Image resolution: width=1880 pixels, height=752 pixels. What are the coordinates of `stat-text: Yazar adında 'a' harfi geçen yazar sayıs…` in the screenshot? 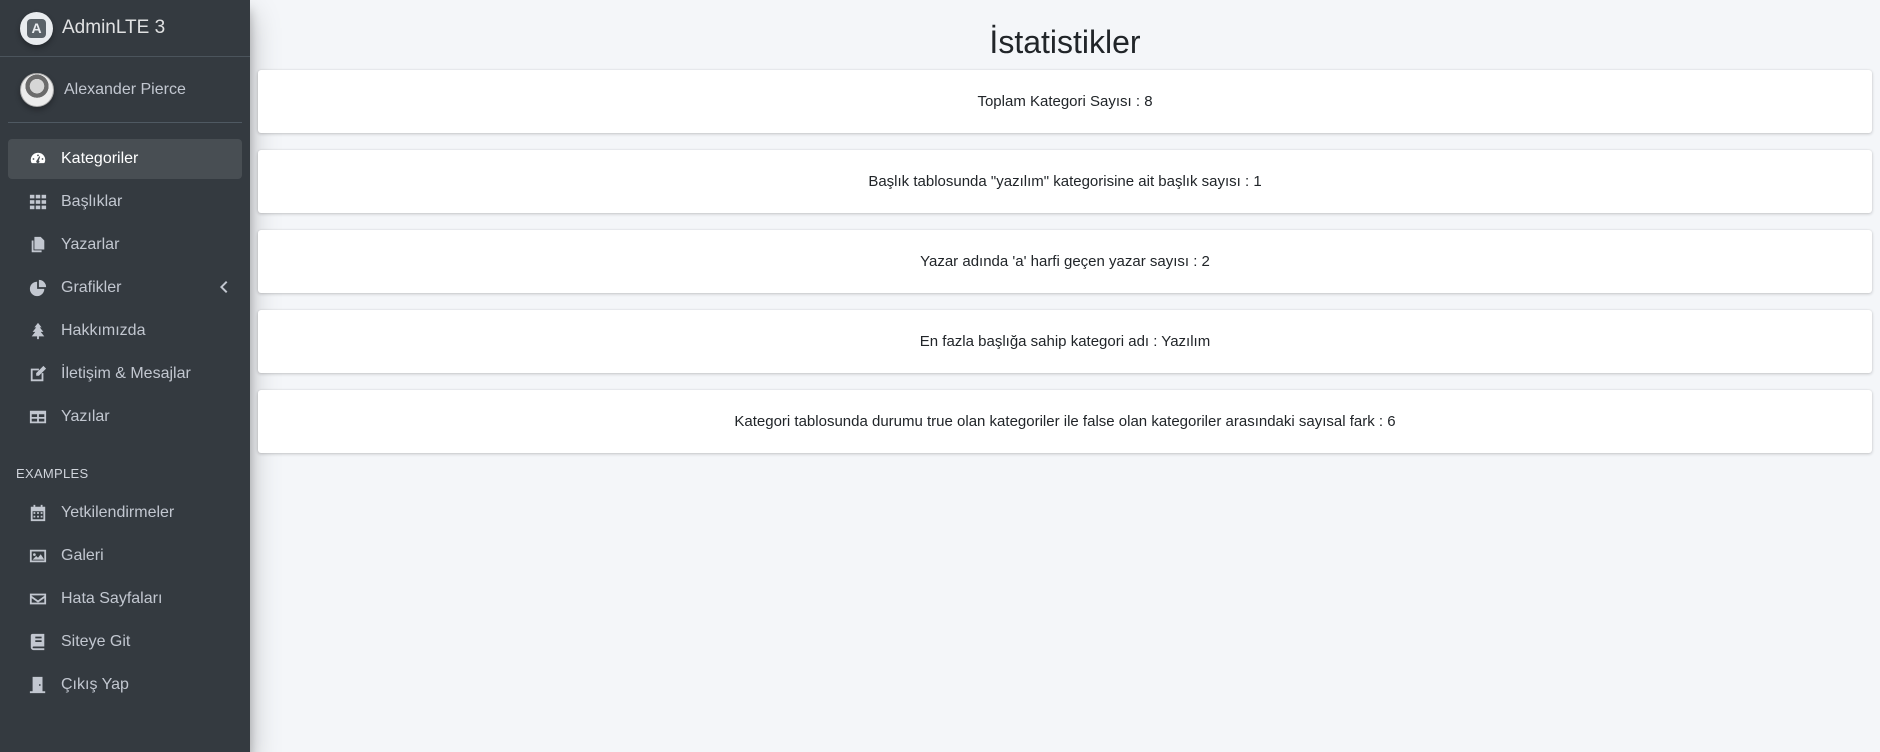 It's located at (1065, 261).